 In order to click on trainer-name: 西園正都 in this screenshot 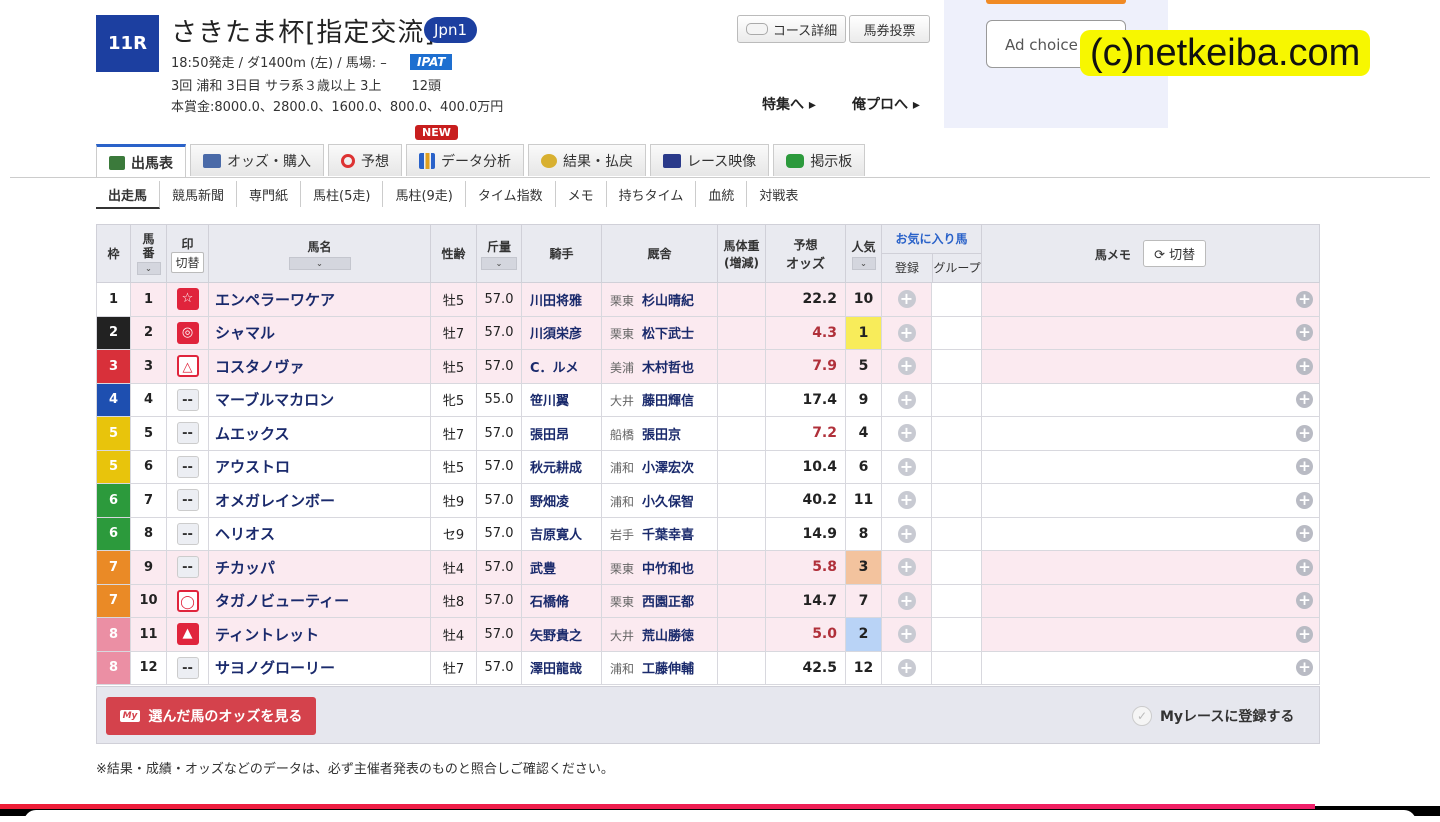, I will do `click(668, 602)`.